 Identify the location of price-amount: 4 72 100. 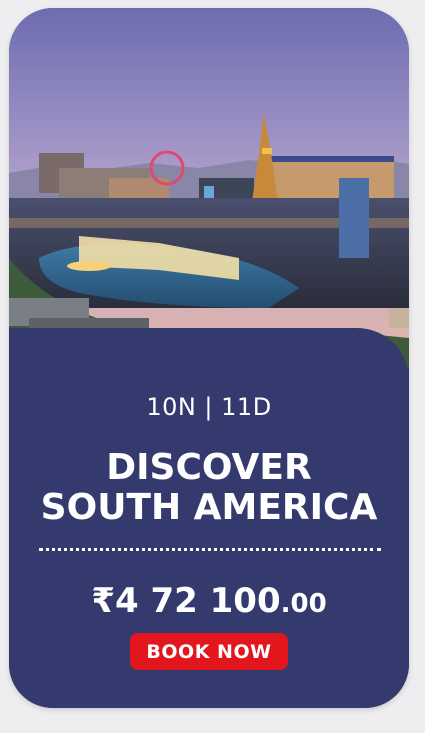
(197, 601).